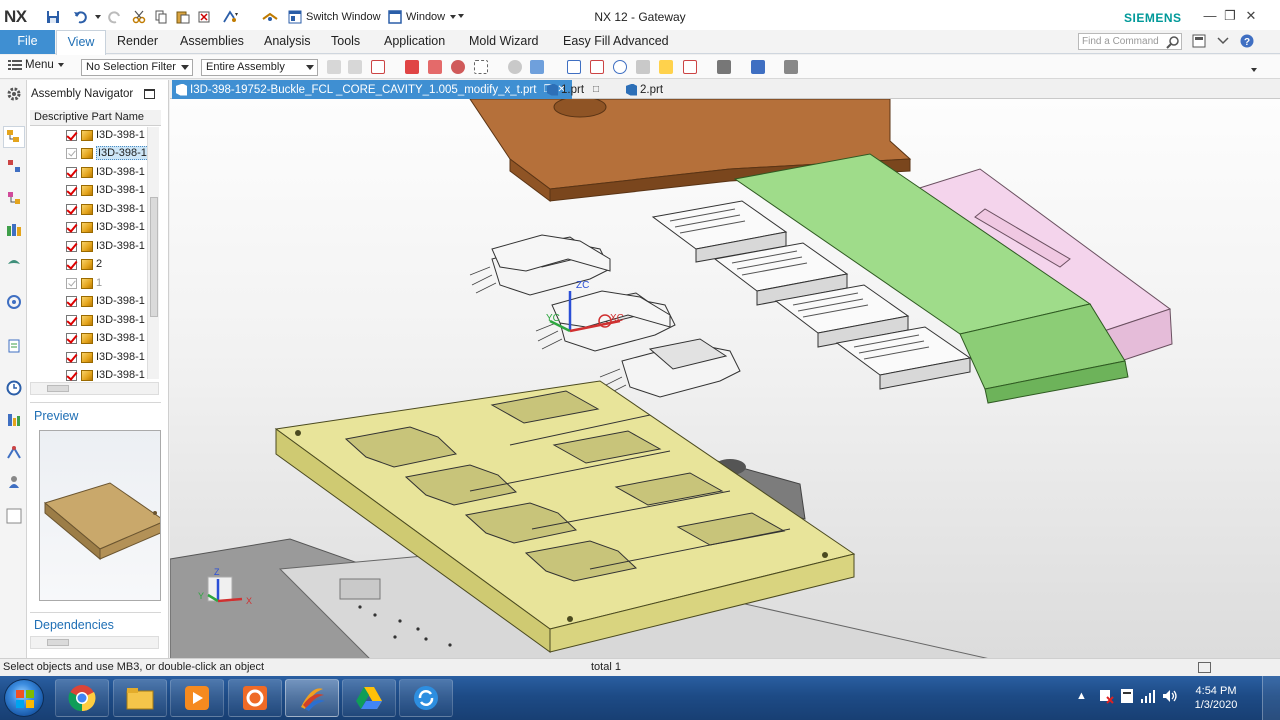  Describe the element at coordinates (14, 388) in the screenshot. I see `clock-icon` at that location.